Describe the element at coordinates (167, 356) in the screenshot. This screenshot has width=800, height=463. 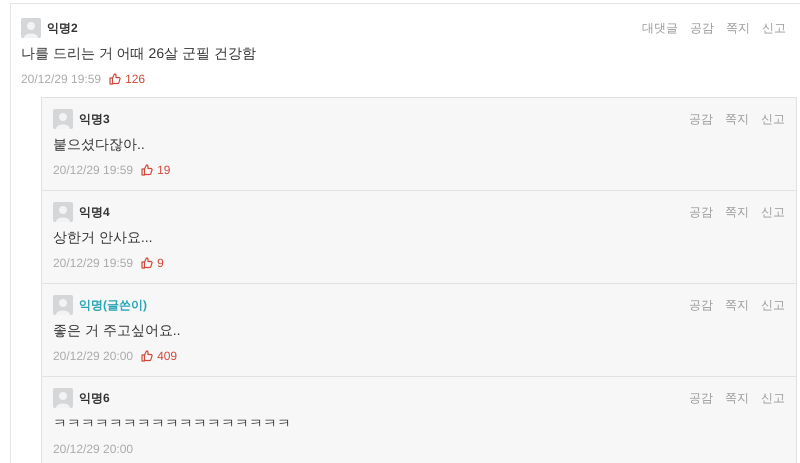
I see `like-count: 409` at that location.